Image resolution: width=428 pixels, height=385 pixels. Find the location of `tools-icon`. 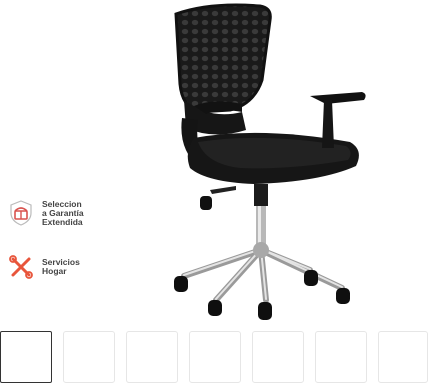

tools-icon is located at coordinates (21, 267).